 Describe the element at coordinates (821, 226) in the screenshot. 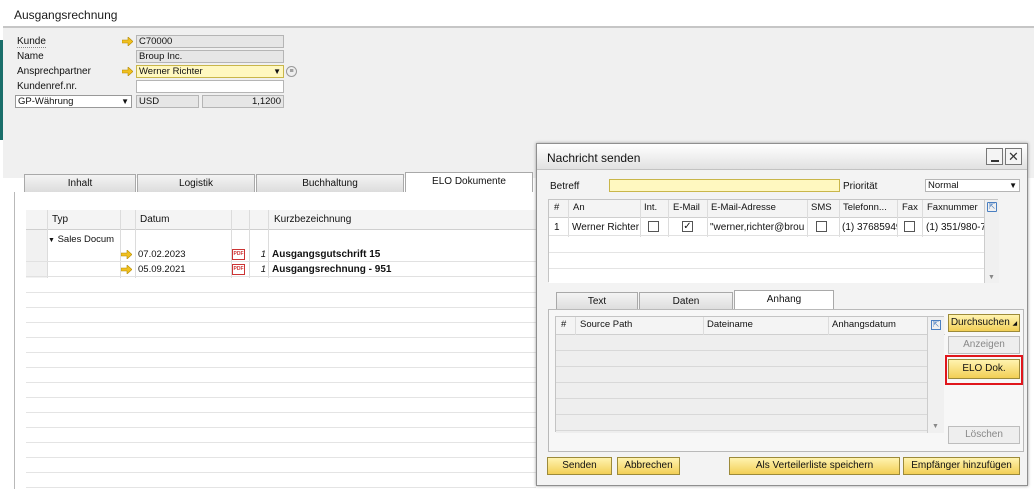

I see `sms-checkbox` at that location.